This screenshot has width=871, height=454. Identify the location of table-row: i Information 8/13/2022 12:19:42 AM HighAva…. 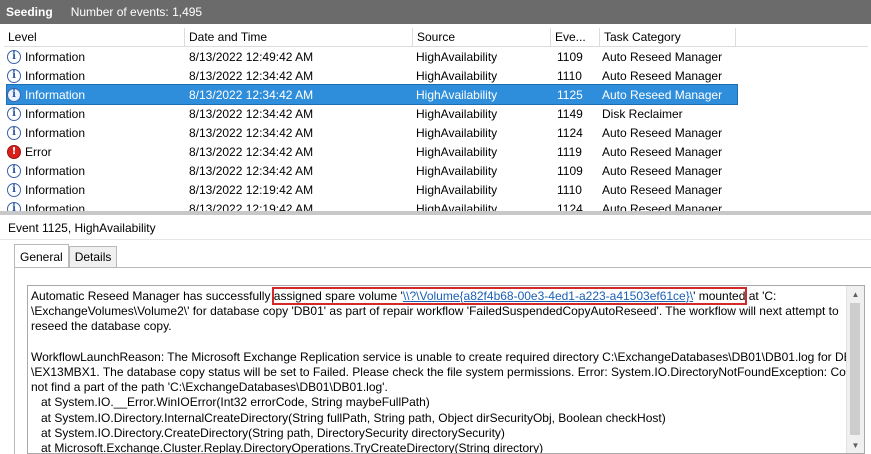
(372, 189).